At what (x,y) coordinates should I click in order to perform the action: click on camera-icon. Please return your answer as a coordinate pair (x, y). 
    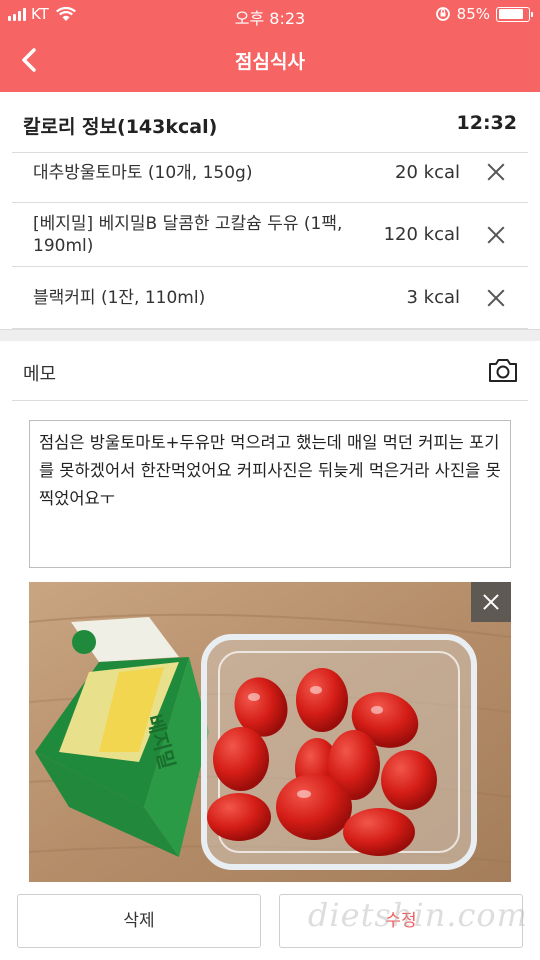
    Looking at the image, I should click on (503, 370).